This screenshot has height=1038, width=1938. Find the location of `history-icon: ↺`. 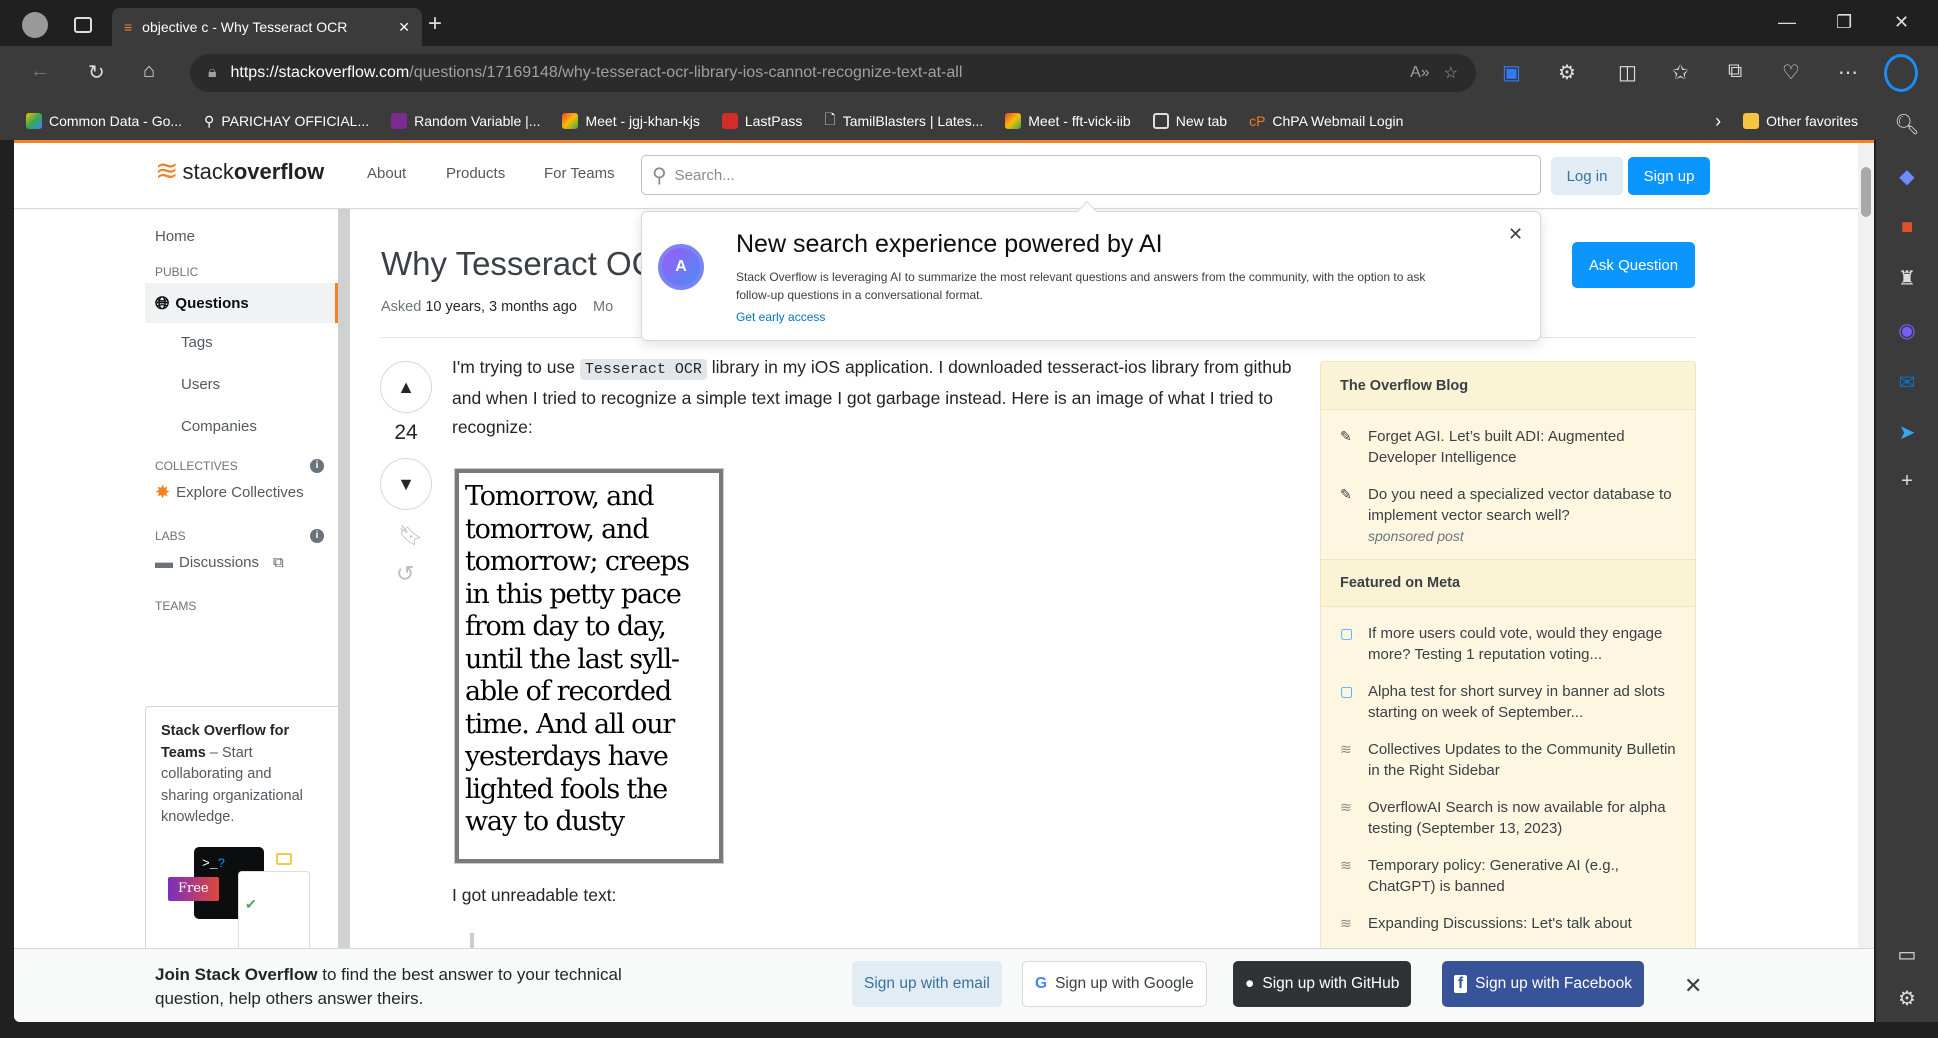

history-icon: ↺ is located at coordinates (405, 574).